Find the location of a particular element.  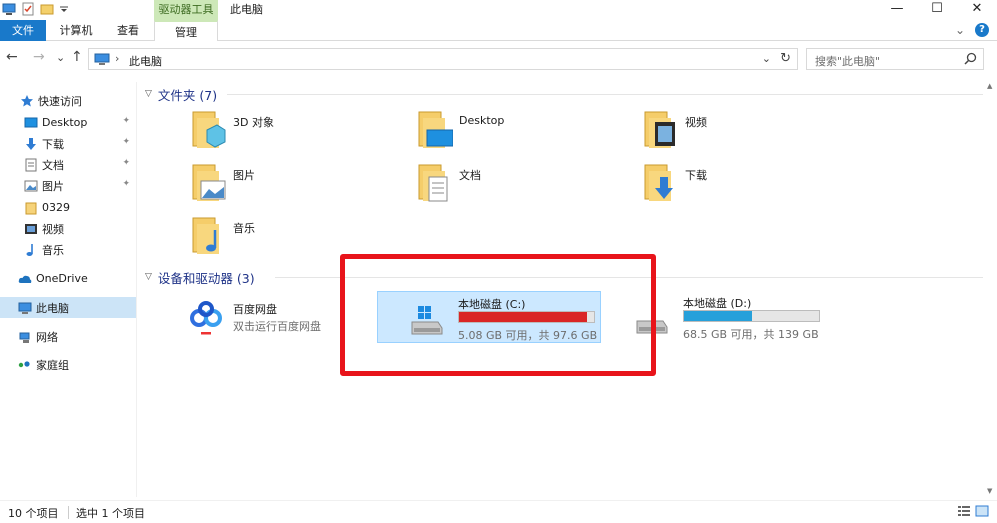

search-input: 搜索"此电脑" is located at coordinates (895, 59).